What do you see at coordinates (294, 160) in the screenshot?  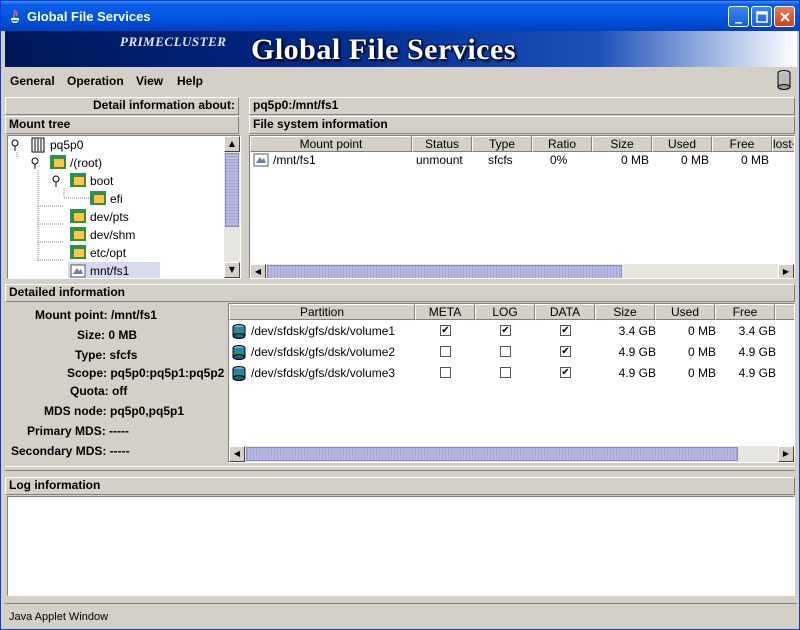 I see `cell-mount-point: /mnt/fs1` at bounding box center [294, 160].